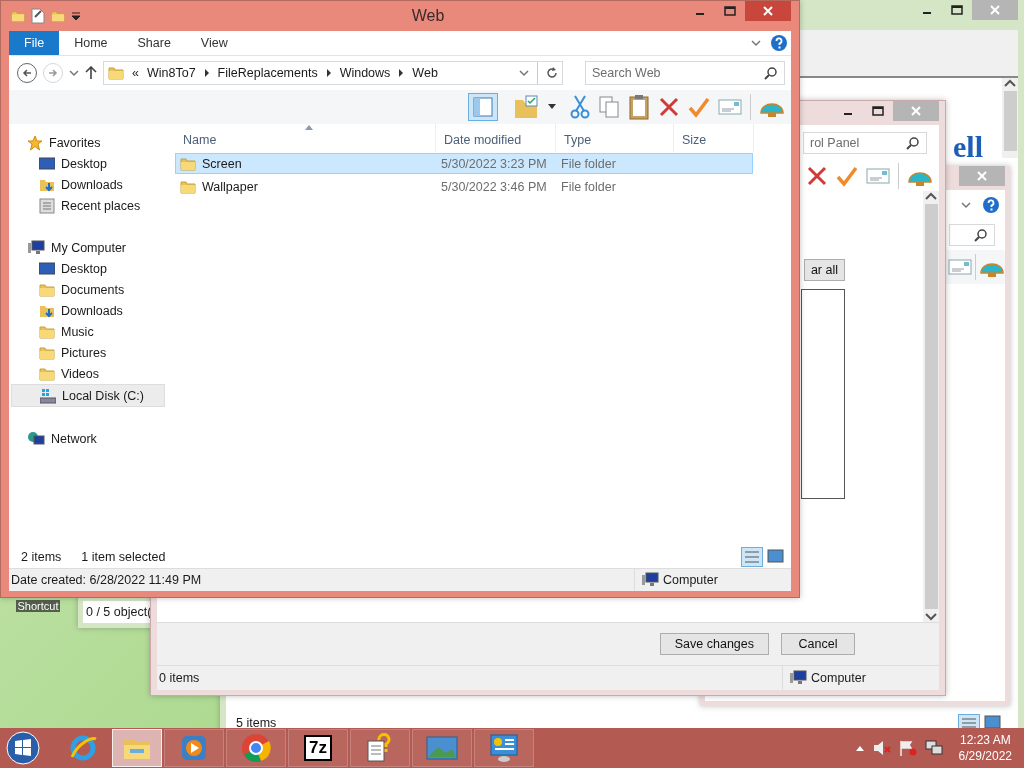 The image size is (1024, 768). I want to click on properties-icon, so click(38, 16).